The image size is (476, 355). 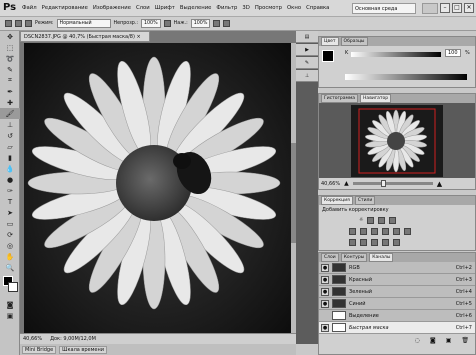 I want to click on menu-help: Справка, so click(x=317, y=8).